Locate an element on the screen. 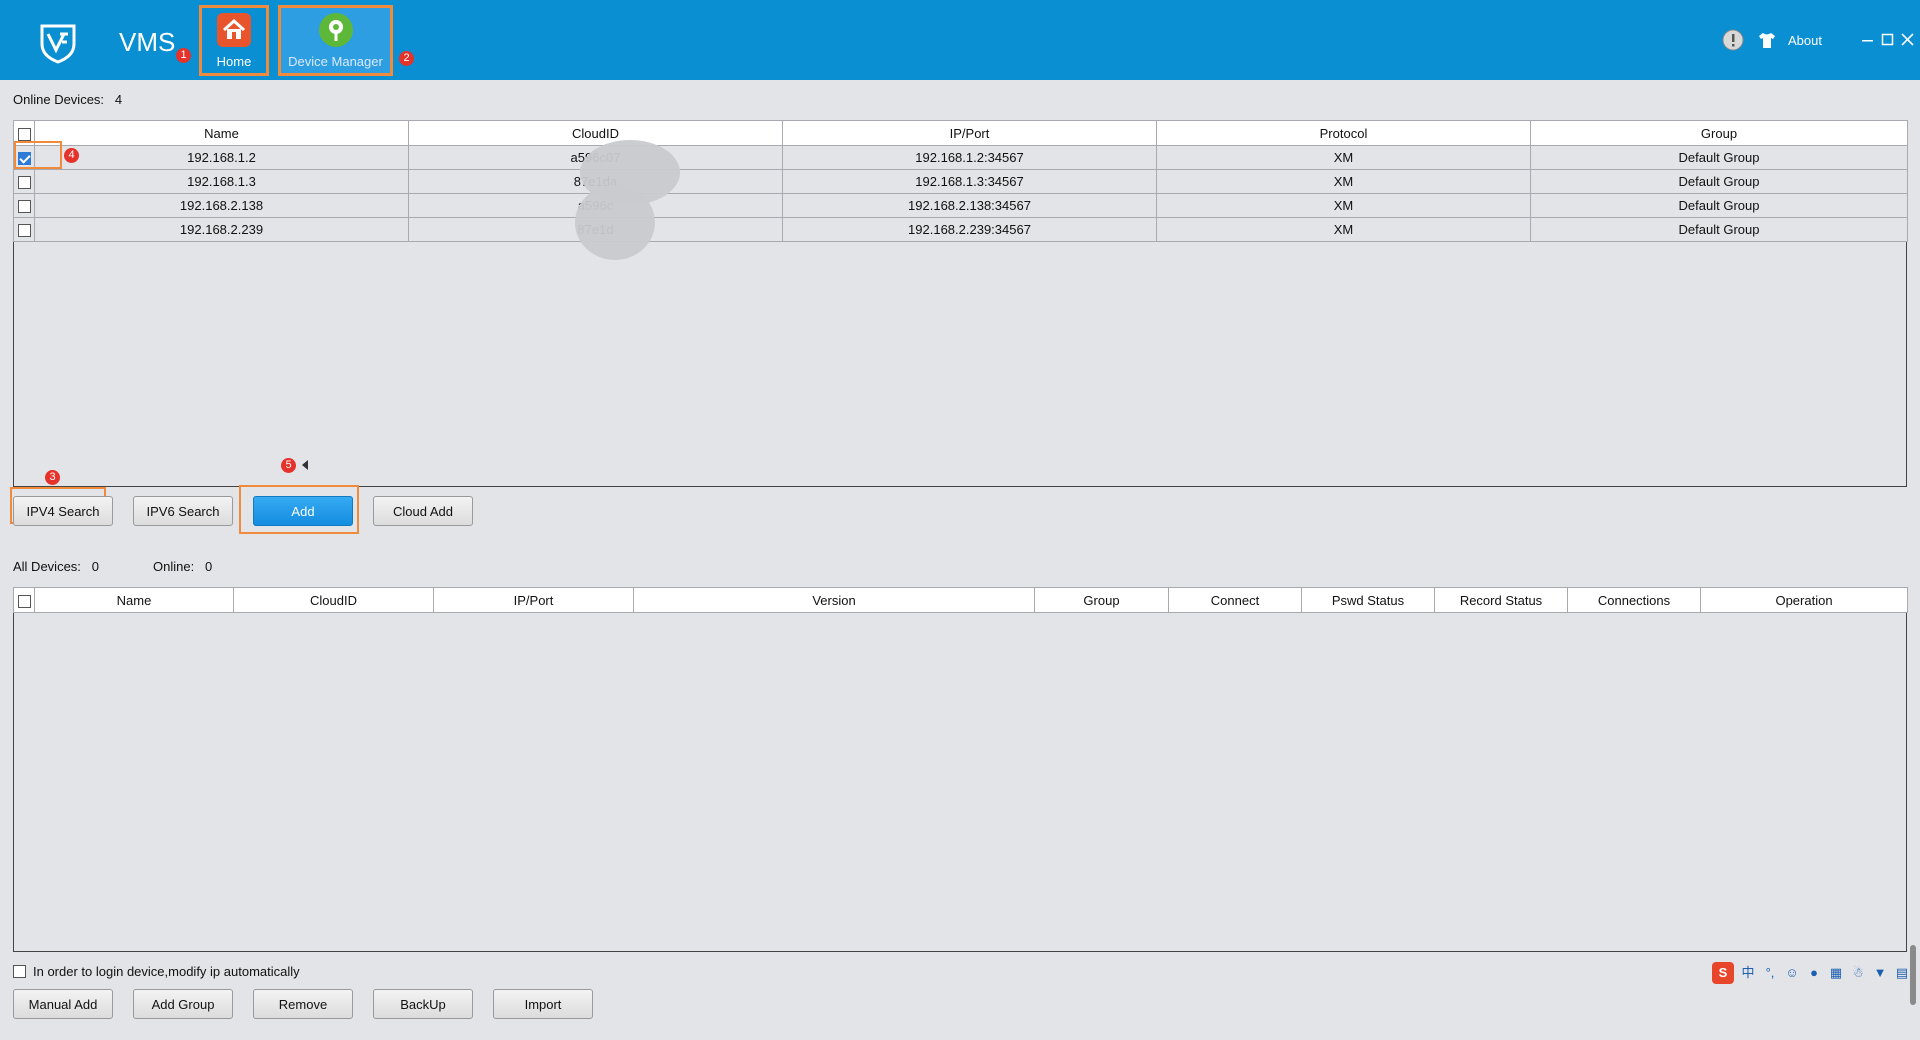  col-header-name: Name is located at coordinates (221, 133).